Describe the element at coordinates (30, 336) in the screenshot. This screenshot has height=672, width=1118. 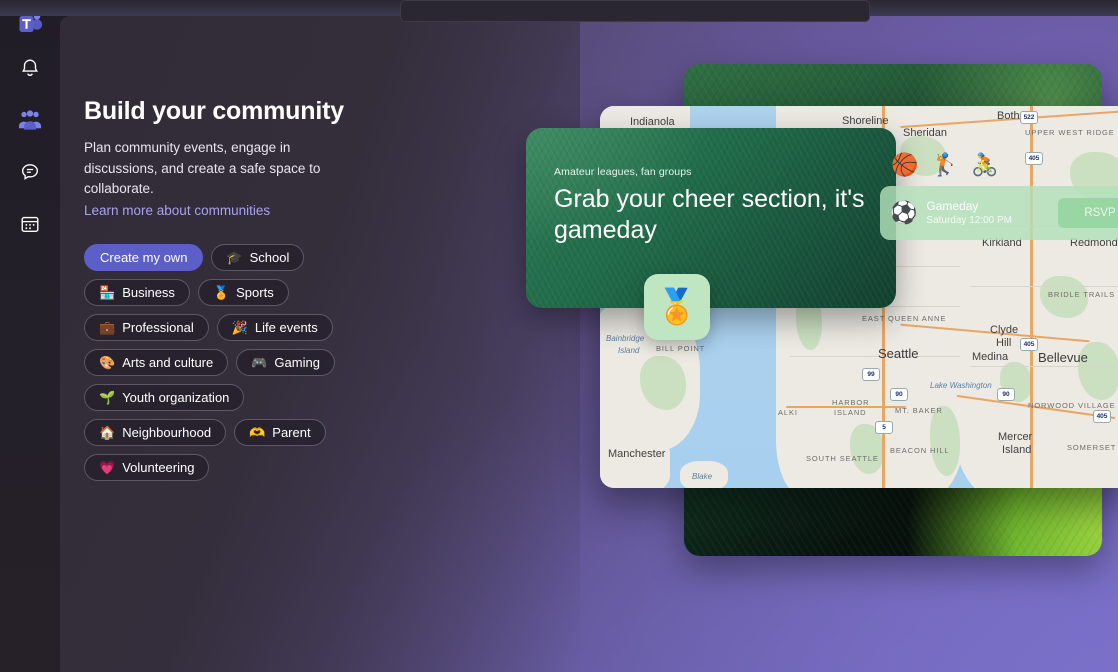
I see `app-rail` at that location.